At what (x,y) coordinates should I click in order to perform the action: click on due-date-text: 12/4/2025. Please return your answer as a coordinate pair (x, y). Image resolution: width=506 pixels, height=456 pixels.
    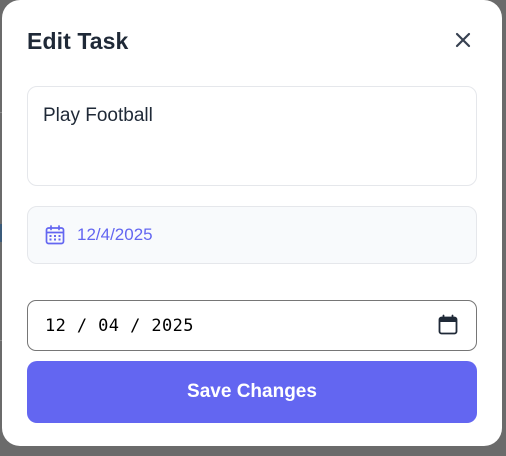
    Looking at the image, I should click on (115, 234).